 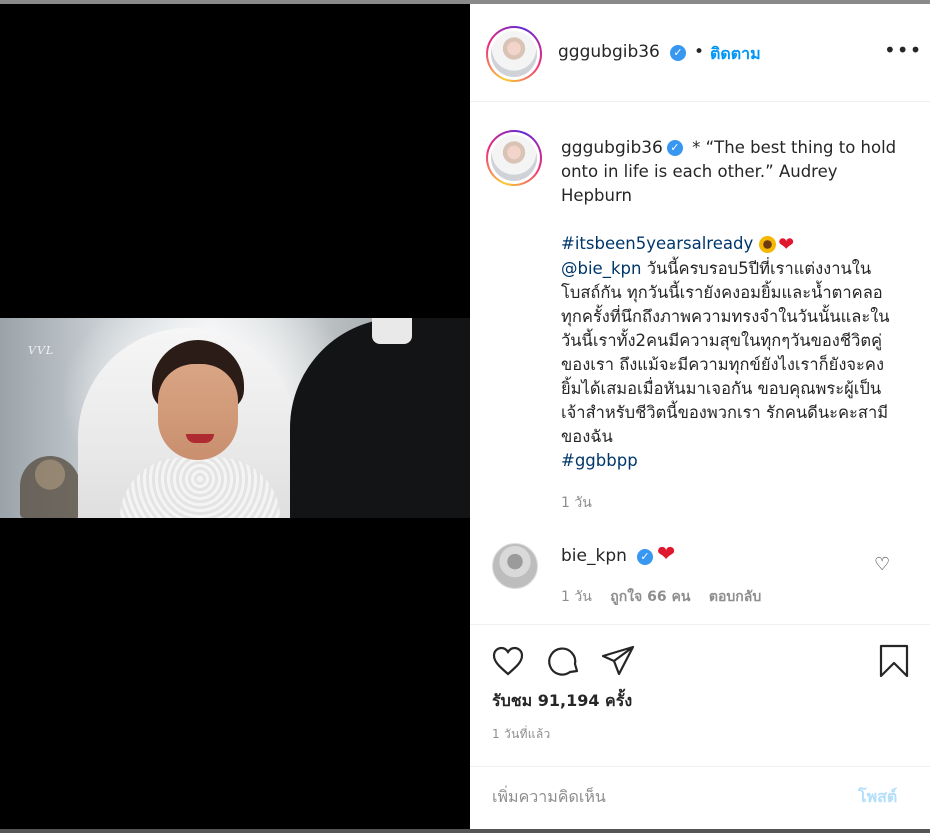 I want to click on follow-button: ติดตาม, so click(x=735, y=54).